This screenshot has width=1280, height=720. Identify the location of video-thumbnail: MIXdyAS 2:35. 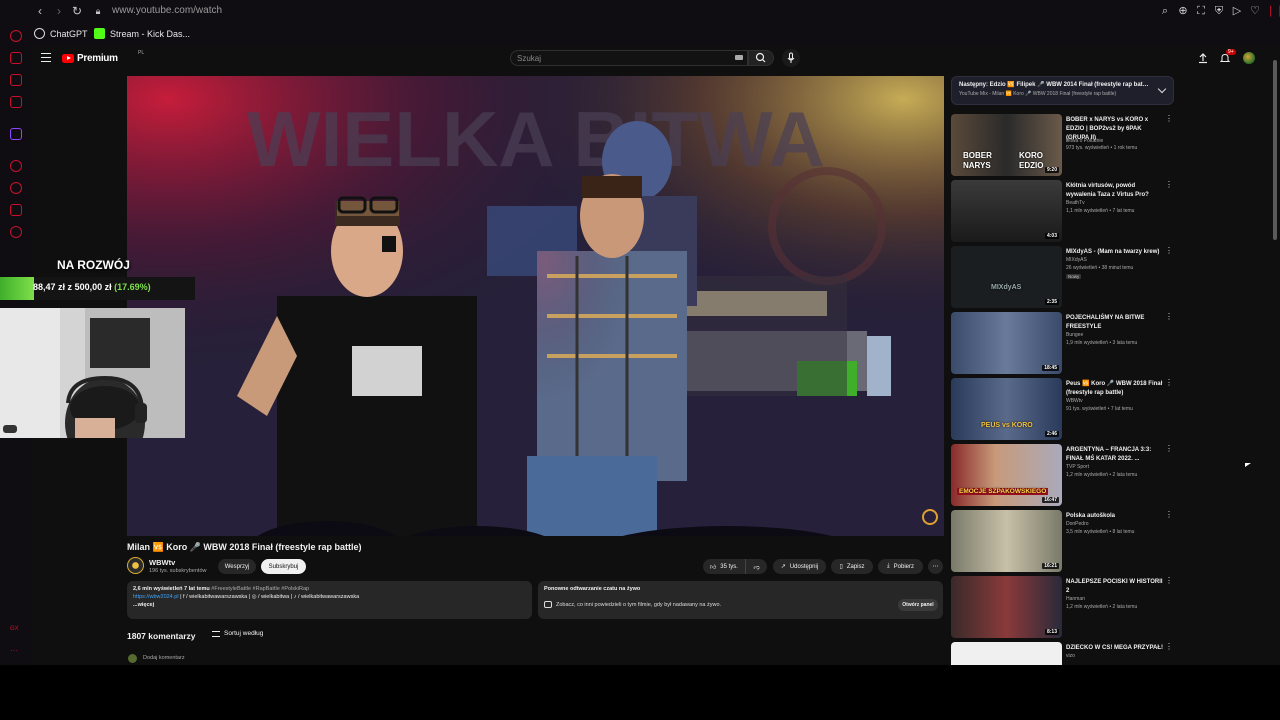
(1006, 277).